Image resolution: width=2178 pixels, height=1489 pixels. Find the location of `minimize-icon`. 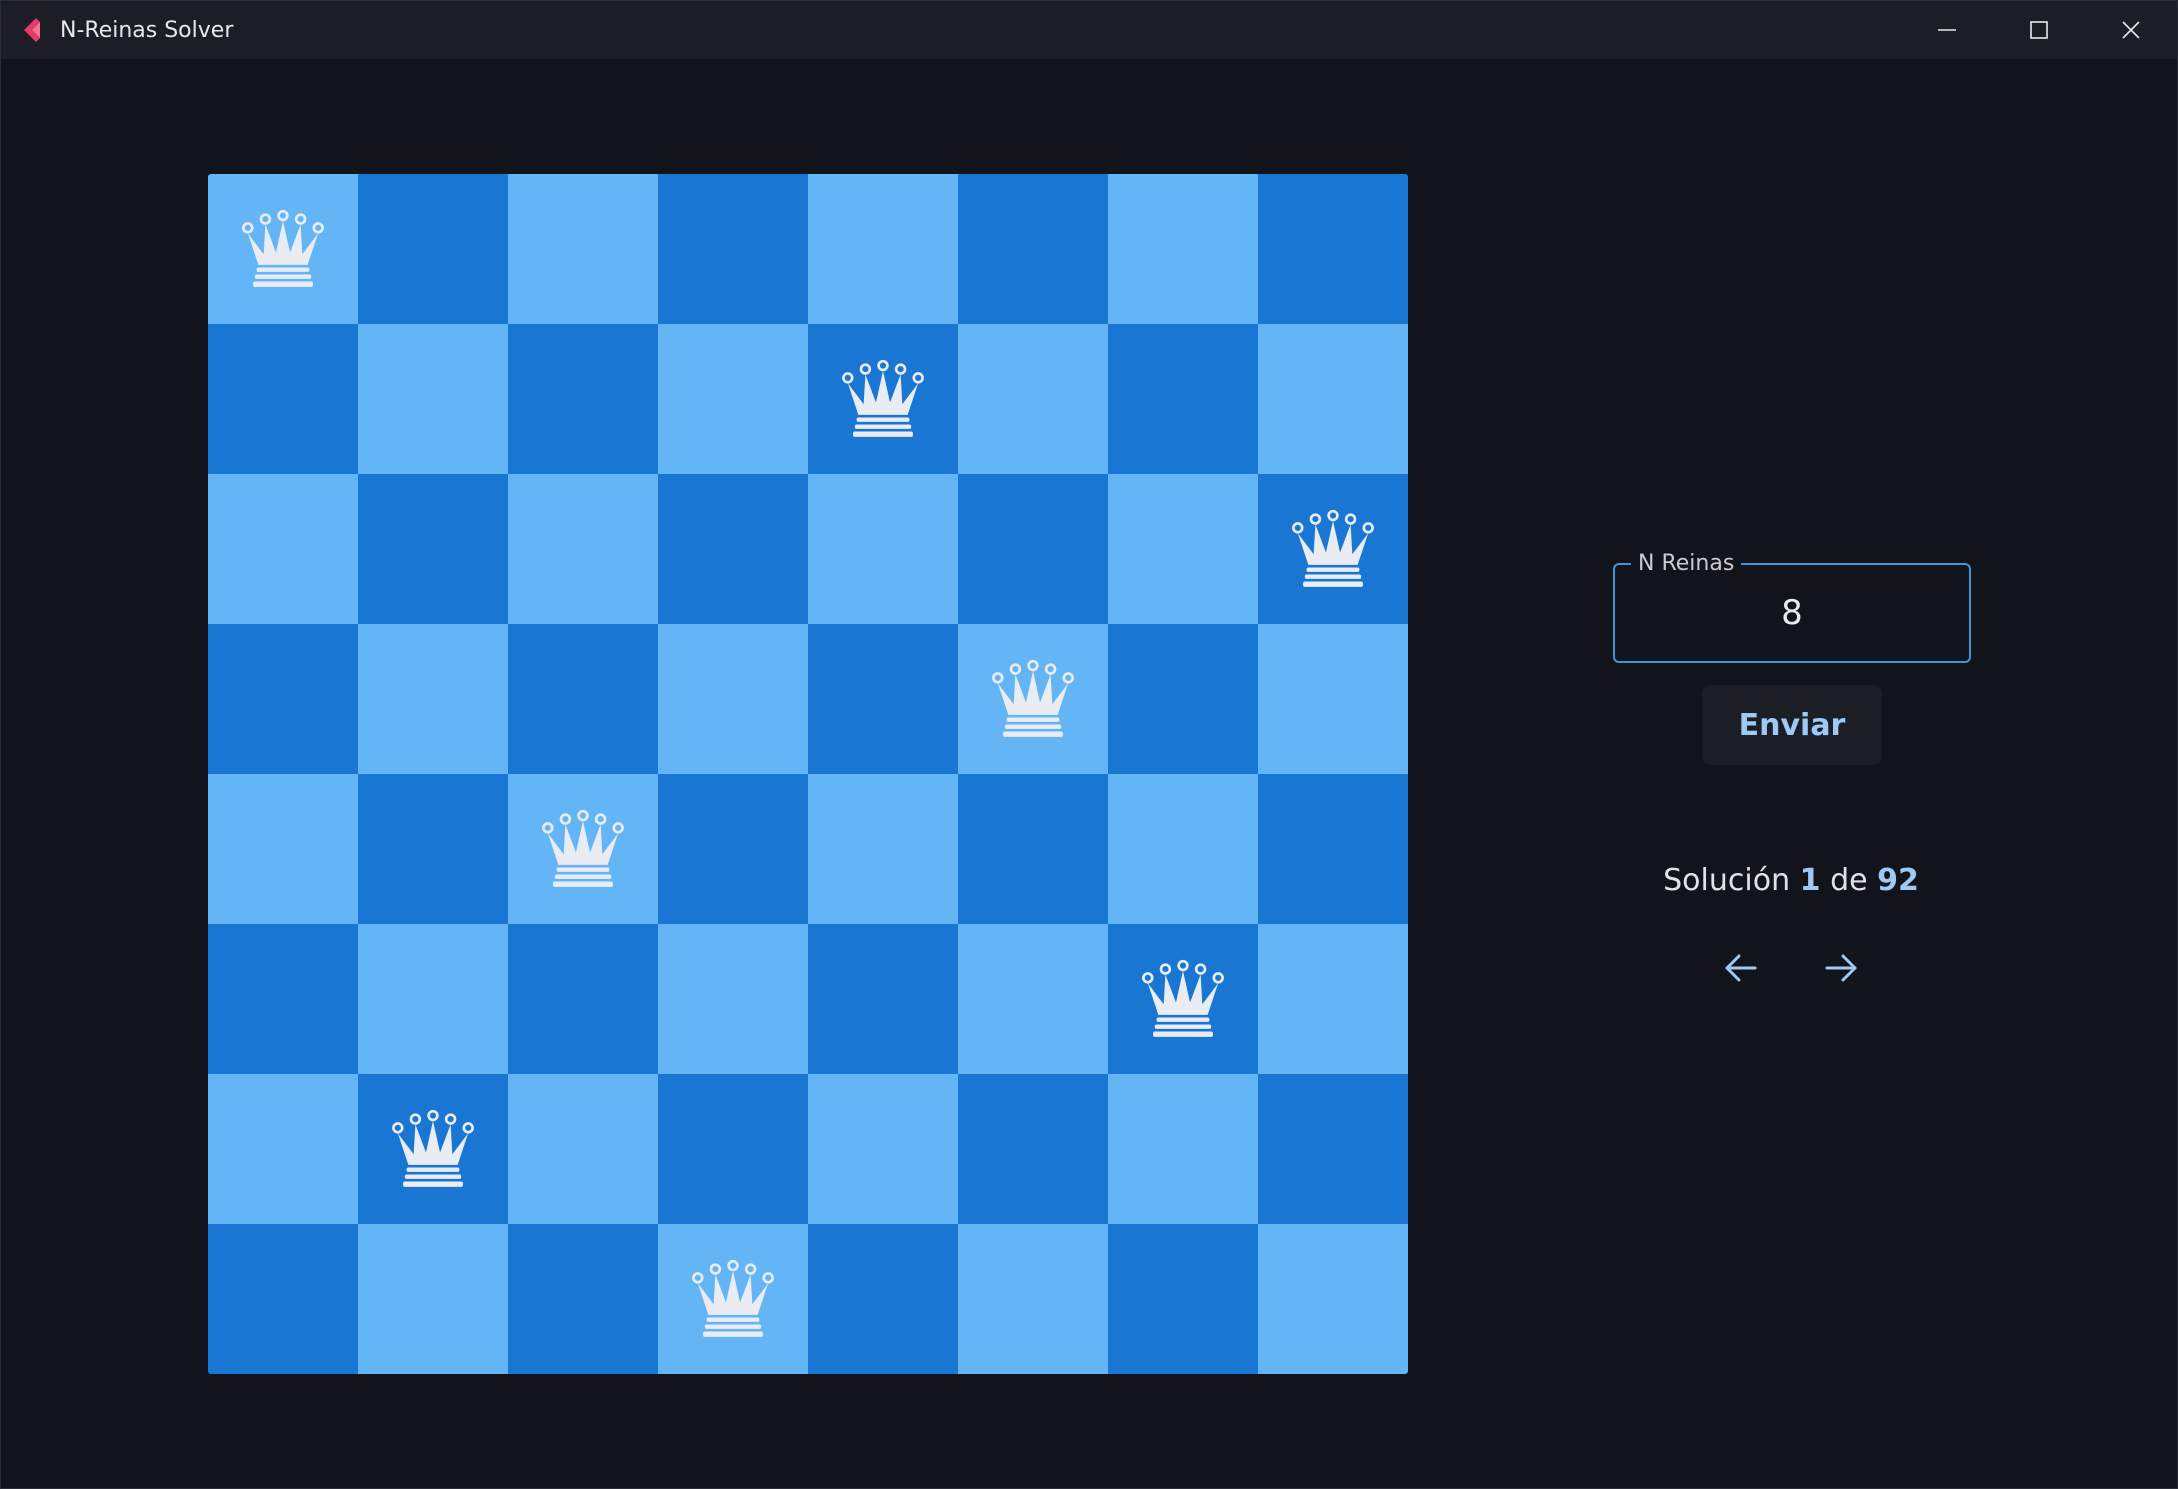

minimize-icon is located at coordinates (1947, 30).